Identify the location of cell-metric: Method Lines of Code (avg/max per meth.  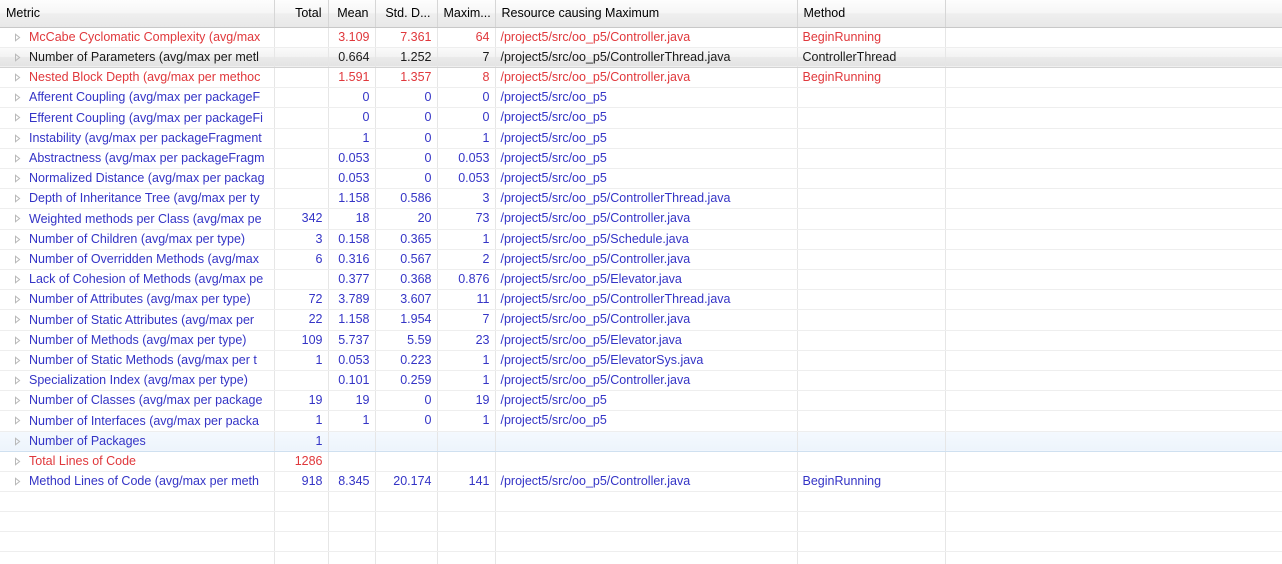
(137, 482).